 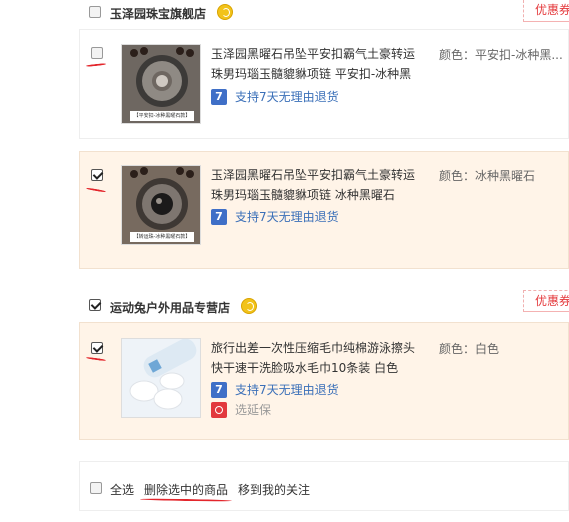 What do you see at coordinates (487, 176) in the screenshot?
I see `product-property: 颜色：冰种黑曜石` at bounding box center [487, 176].